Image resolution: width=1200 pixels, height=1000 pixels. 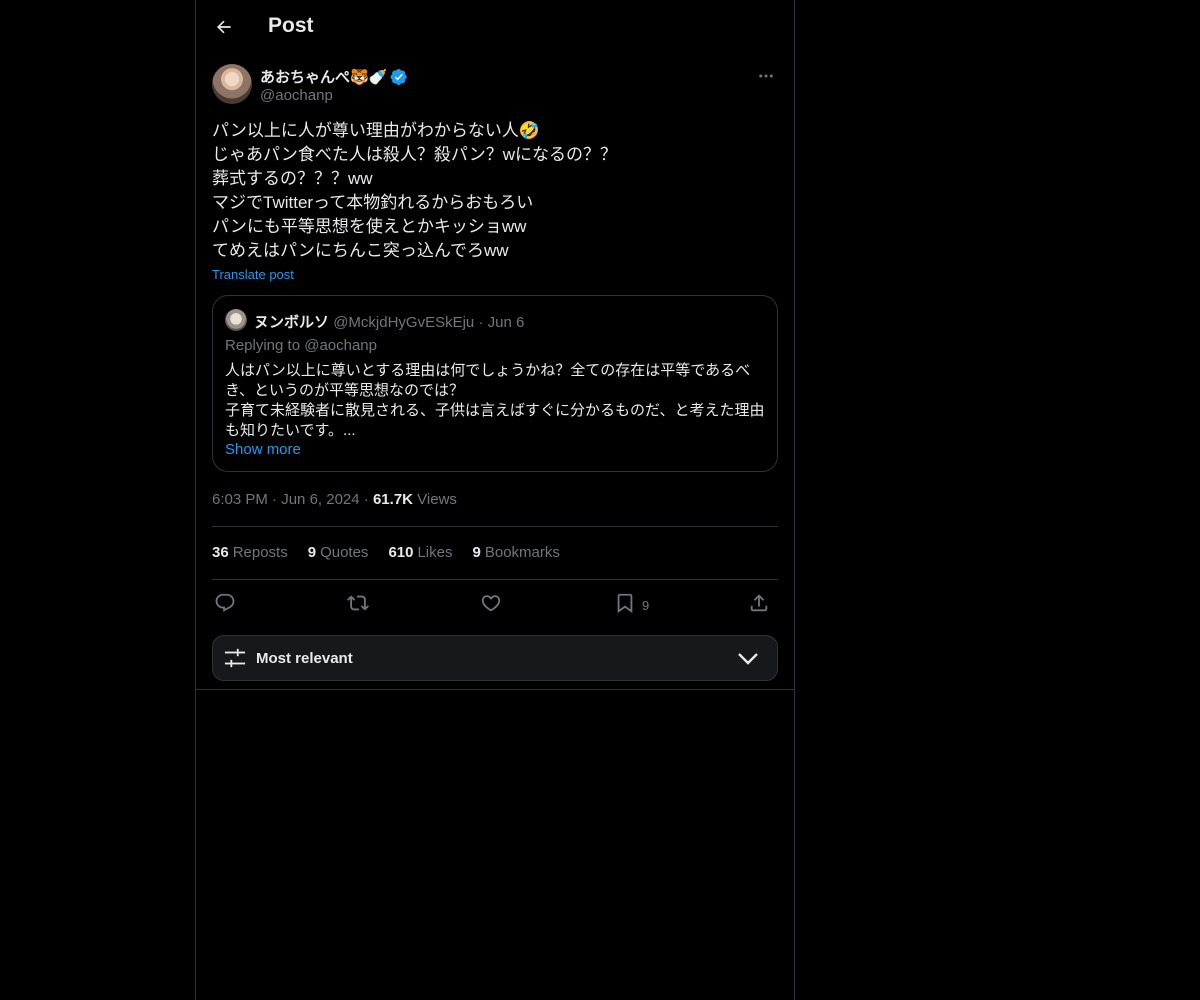 I want to click on post-time: 6:03 PM, so click(x=240, y=499).